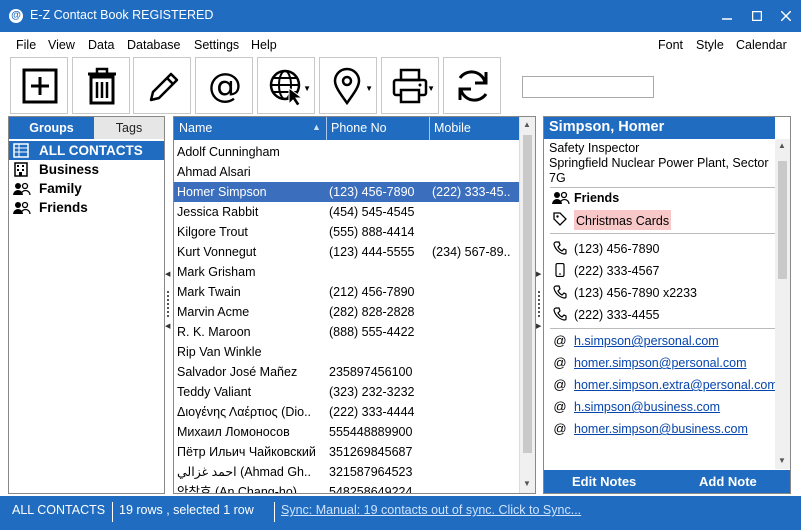  What do you see at coordinates (661, 429) in the screenshot?
I see `email-link: homer.simpson@business.com` at bounding box center [661, 429].